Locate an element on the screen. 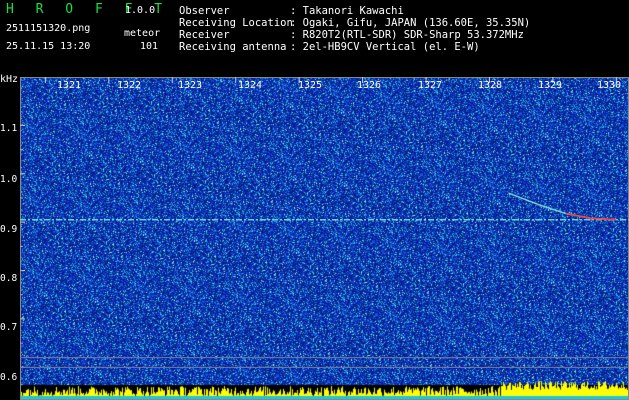 This screenshot has height=400, width=629. mode-label: meteor is located at coordinates (142, 33).